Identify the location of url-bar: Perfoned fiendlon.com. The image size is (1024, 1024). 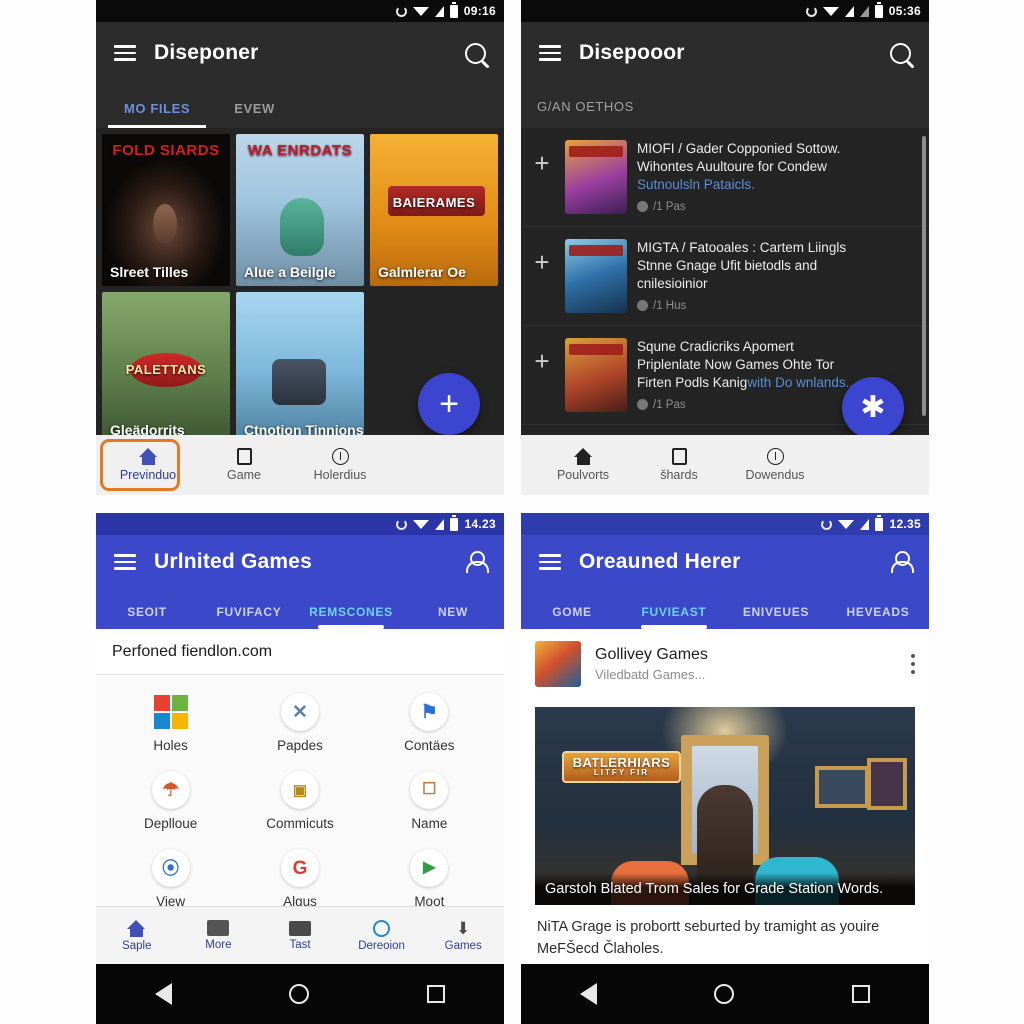
(300, 652).